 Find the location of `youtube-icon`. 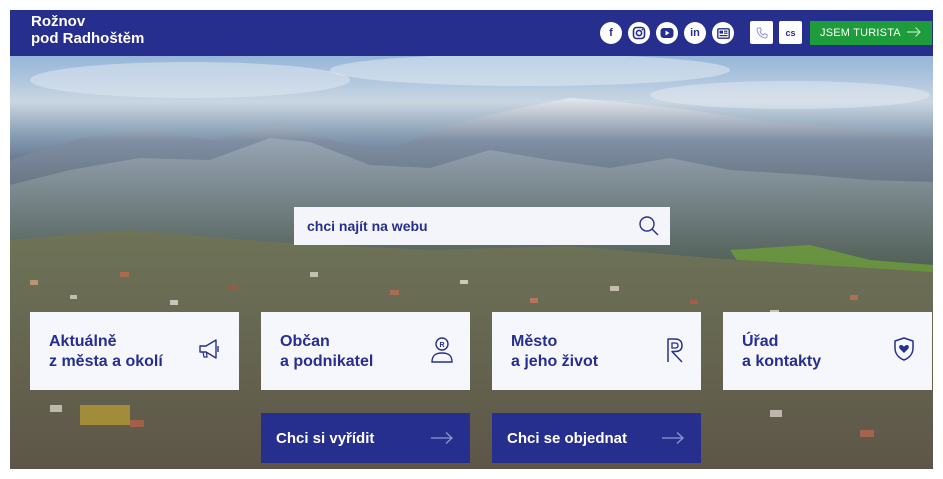

youtube-icon is located at coordinates (667, 33).